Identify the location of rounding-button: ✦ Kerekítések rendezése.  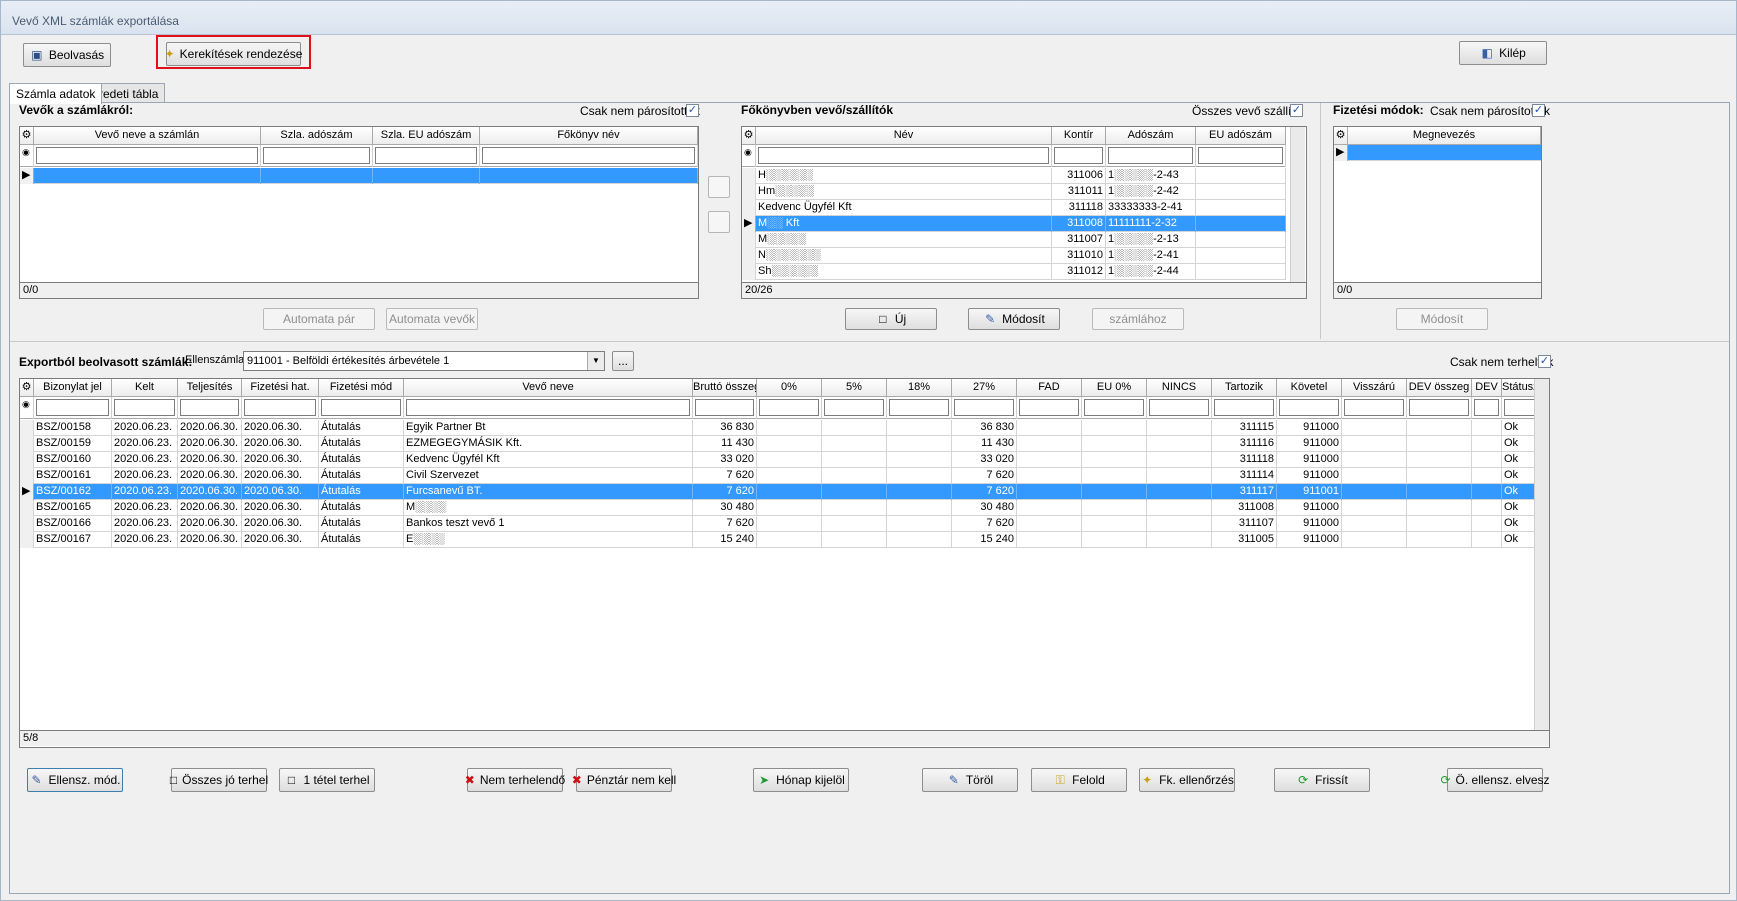
(233, 54).